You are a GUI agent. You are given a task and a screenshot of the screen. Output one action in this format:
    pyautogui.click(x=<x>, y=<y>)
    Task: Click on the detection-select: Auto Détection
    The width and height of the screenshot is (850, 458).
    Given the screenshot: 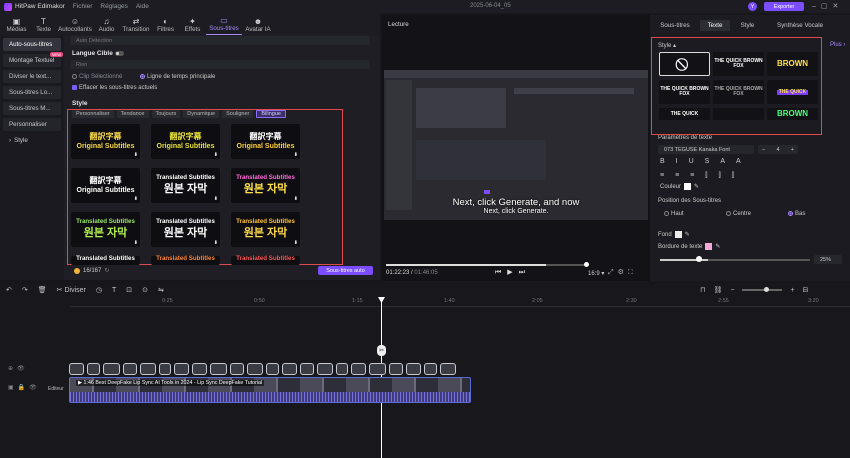 What is the action you would take?
    pyautogui.click(x=220, y=40)
    